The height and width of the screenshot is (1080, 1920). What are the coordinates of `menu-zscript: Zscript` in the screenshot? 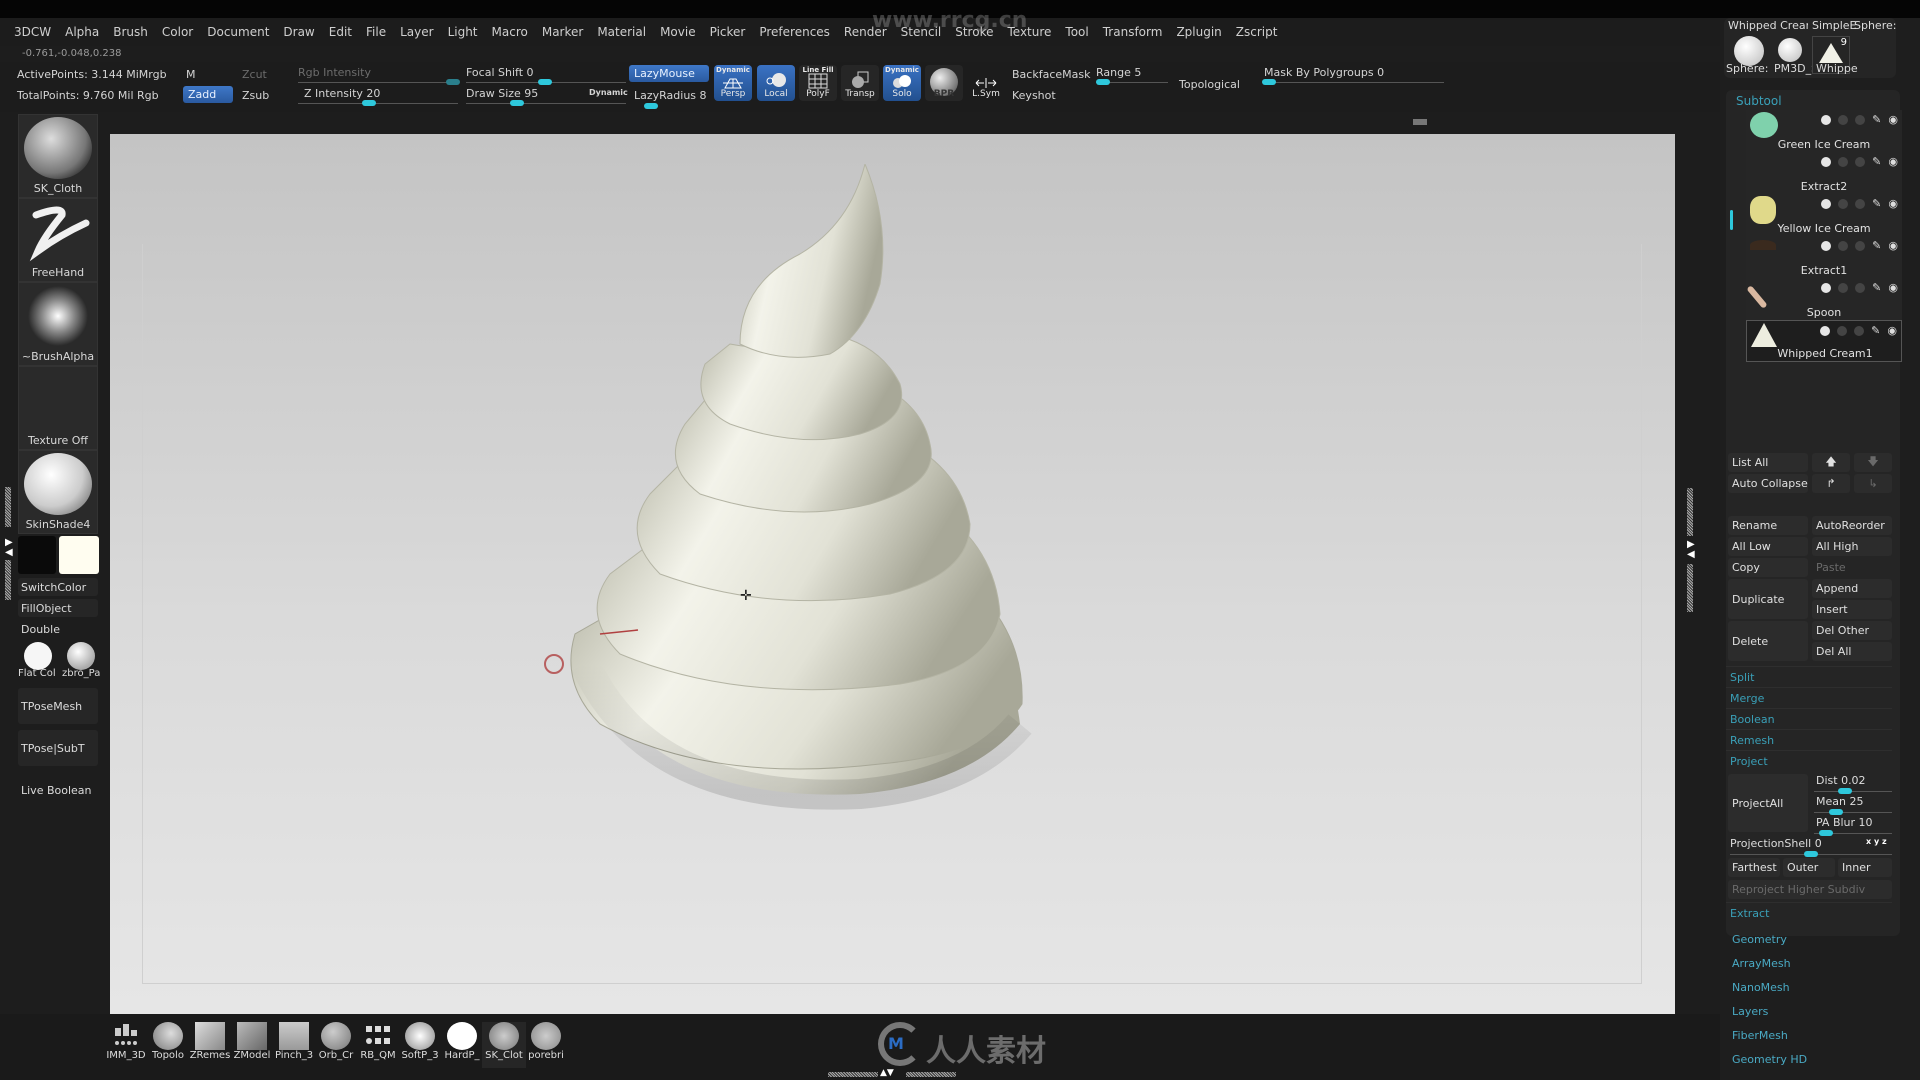 It's located at (1257, 32).